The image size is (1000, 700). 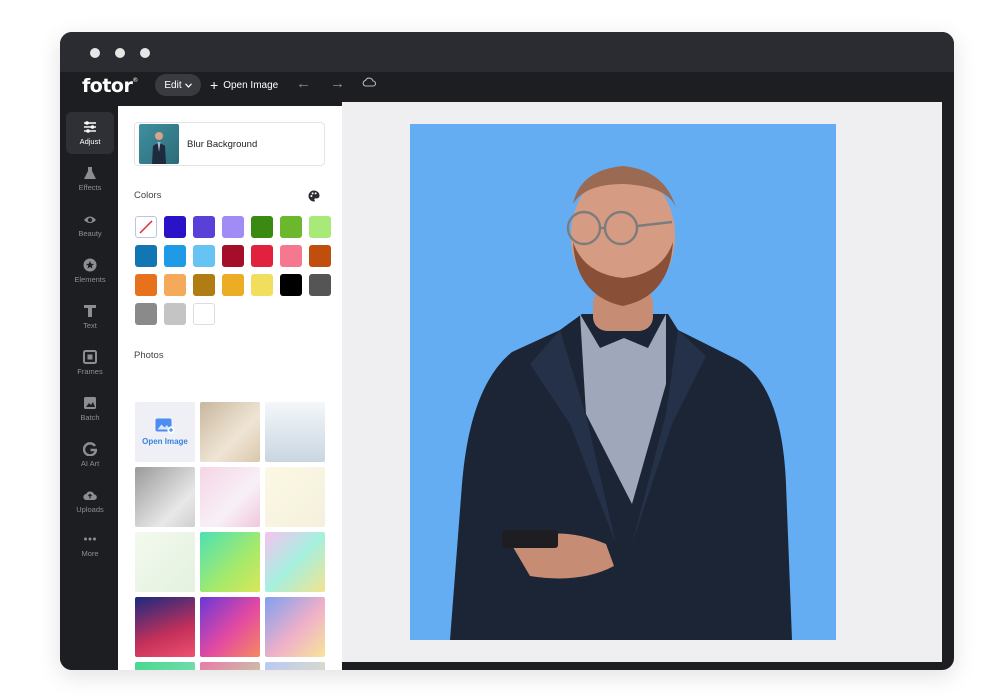 I want to click on sidebar-item-batch: Batch, so click(x=90, y=409).